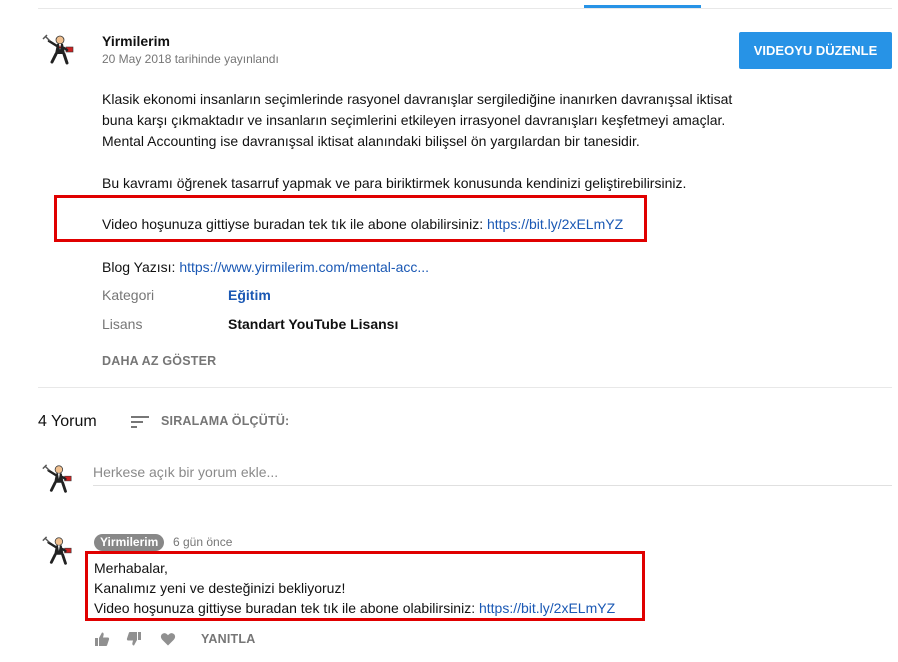 This screenshot has width=898, height=662. What do you see at coordinates (122, 324) in the screenshot?
I see `license-label: Lisans` at bounding box center [122, 324].